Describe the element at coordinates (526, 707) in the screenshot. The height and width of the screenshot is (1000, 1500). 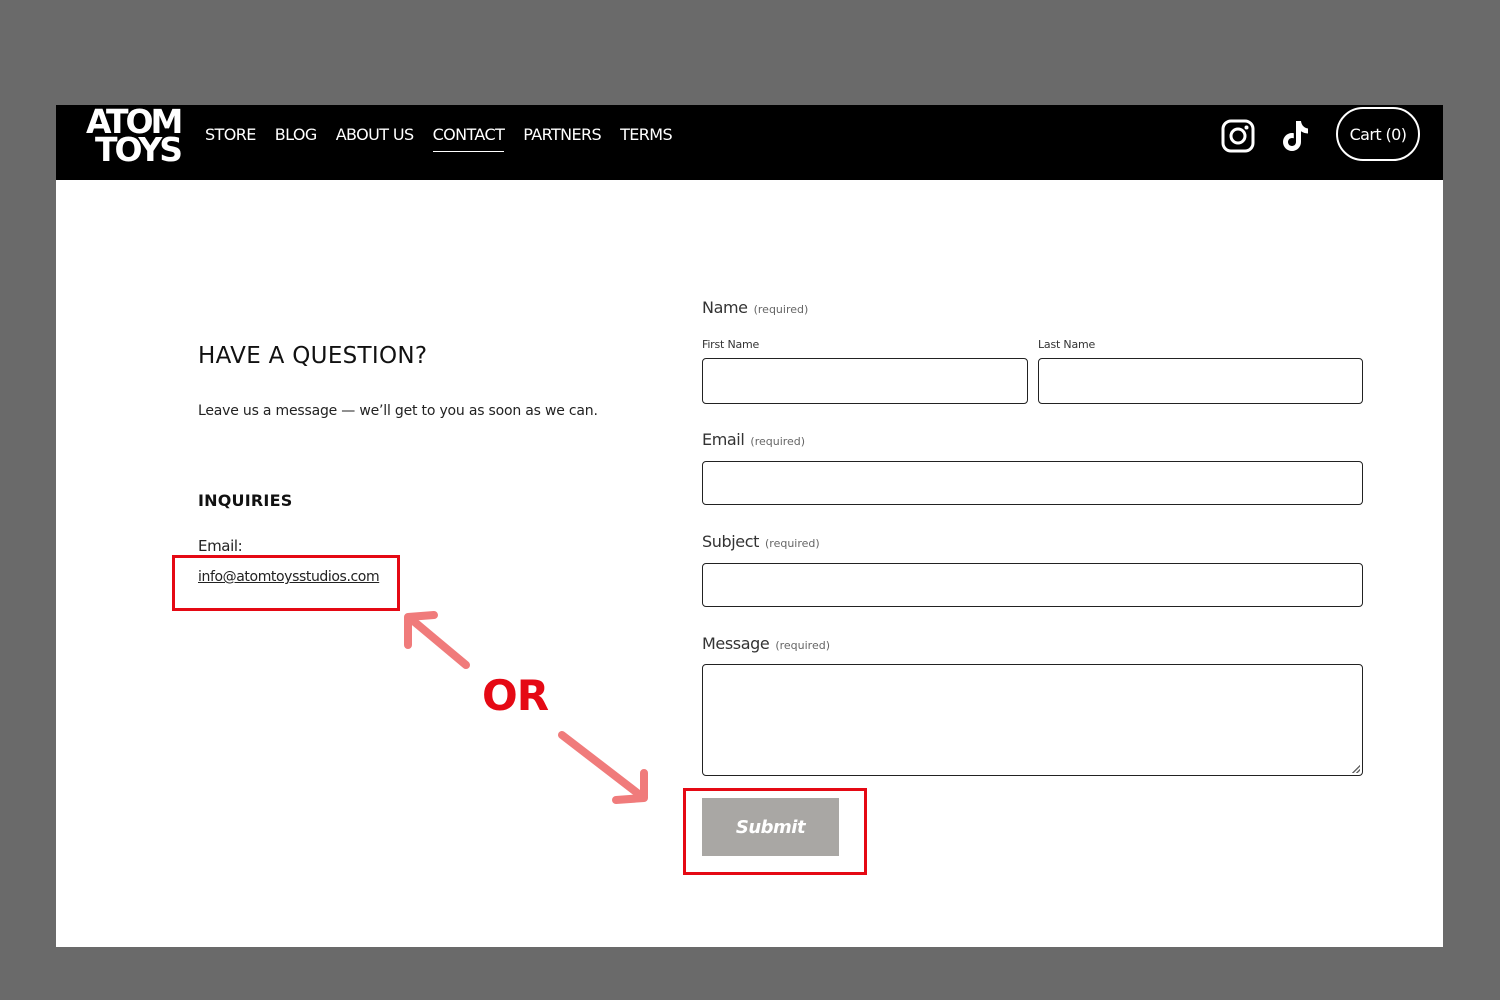
I see `annotation-arrows` at that location.